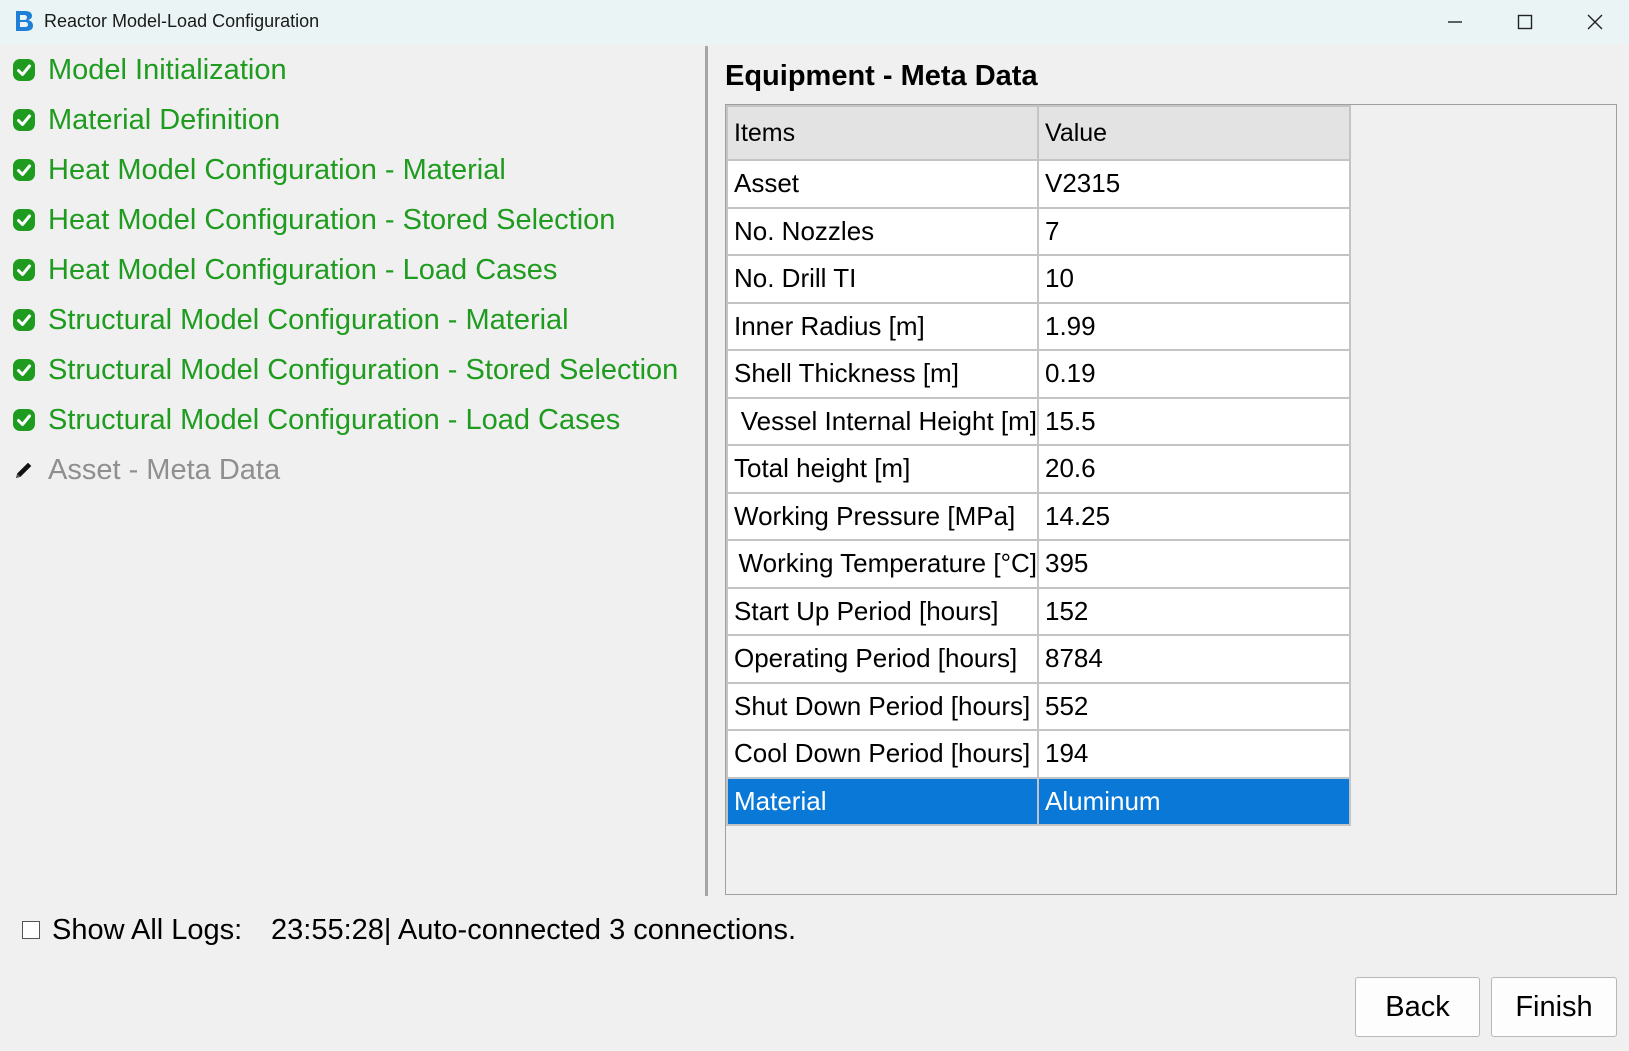  I want to click on show-all-logs-checkbox, so click(31, 930).